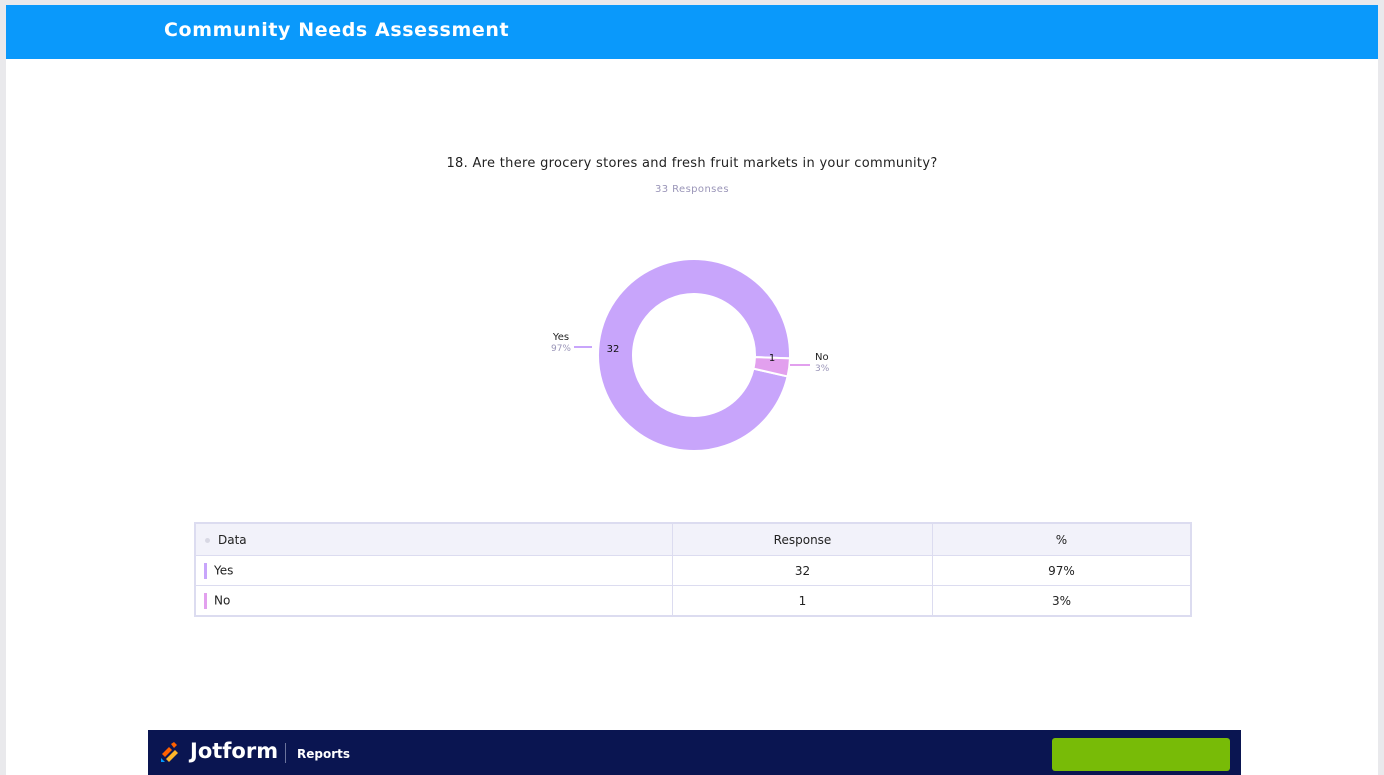 Image resolution: width=1384 pixels, height=775 pixels. Describe the element at coordinates (694, 752) in the screenshot. I see `footer-bar: Jotform Reports` at that location.